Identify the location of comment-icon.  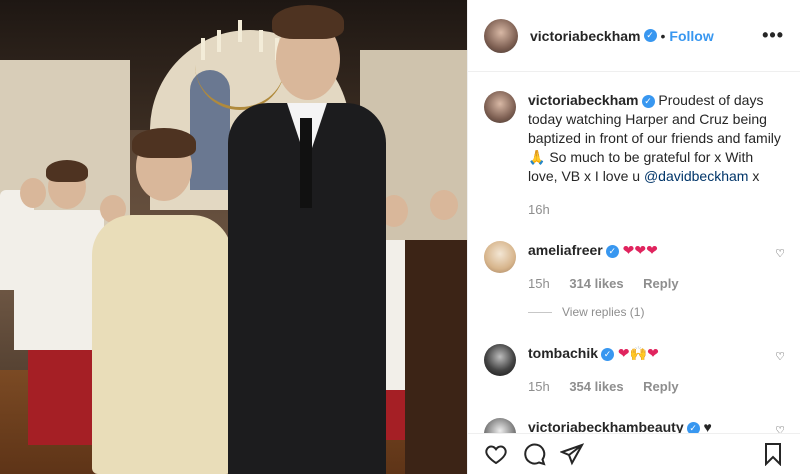
(534, 454).